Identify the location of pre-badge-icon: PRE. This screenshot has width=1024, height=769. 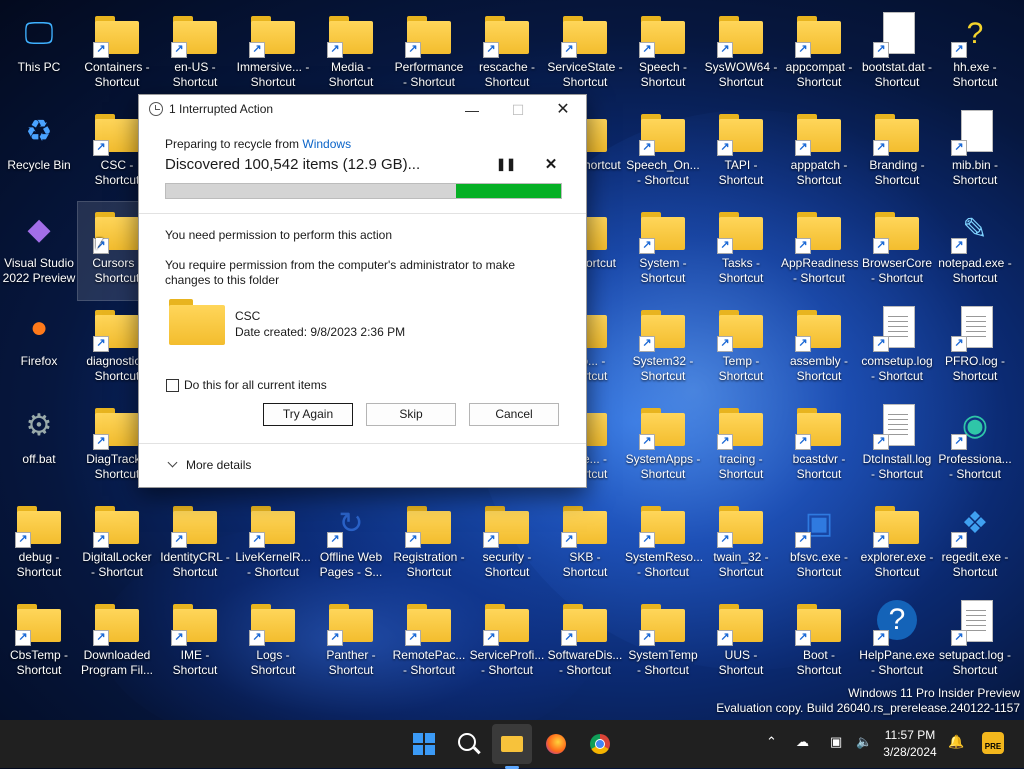
(993, 743).